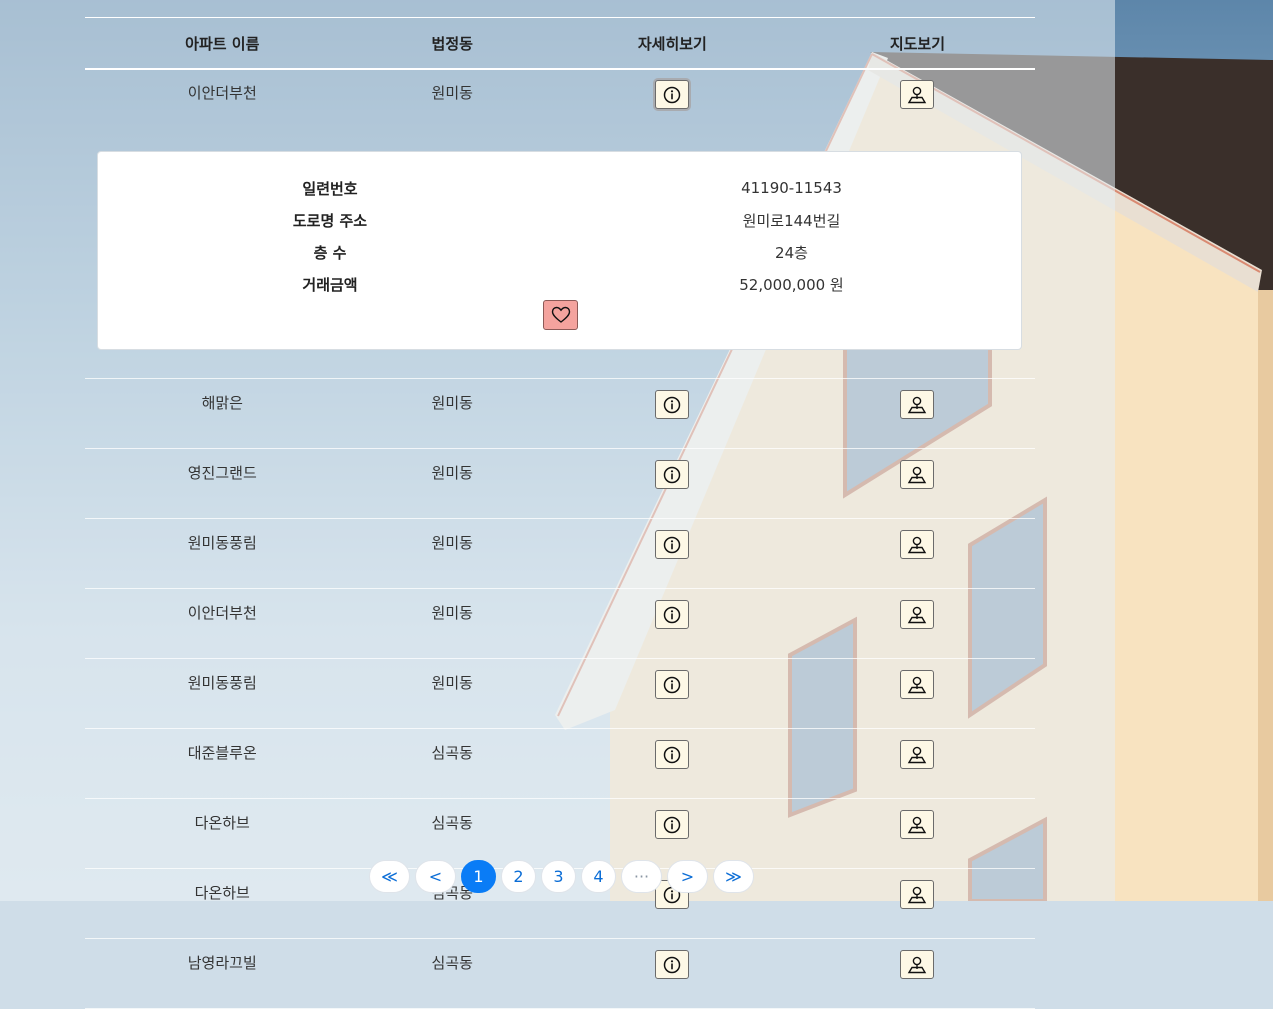 This screenshot has width=1273, height=1009. What do you see at coordinates (478, 876) in the screenshot?
I see `page-1-button: 1` at bounding box center [478, 876].